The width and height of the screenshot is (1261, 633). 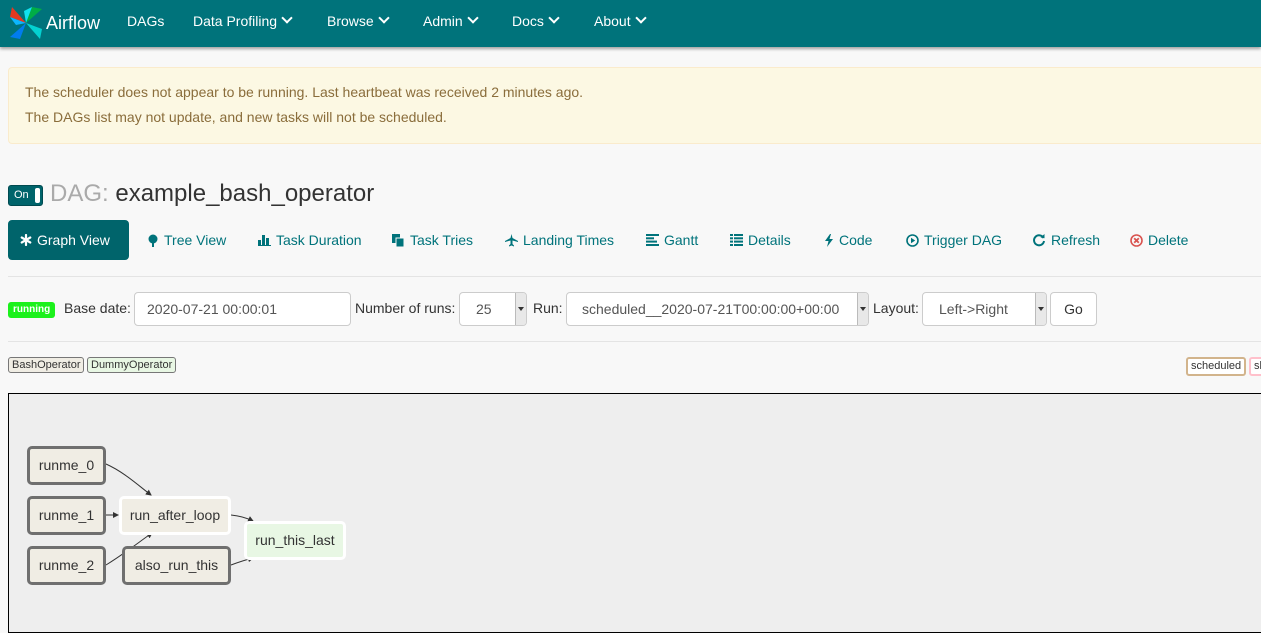 What do you see at coordinates (37, 195) in the screenshot?
I see `toggle-knob` at bounding box center [37, 195].